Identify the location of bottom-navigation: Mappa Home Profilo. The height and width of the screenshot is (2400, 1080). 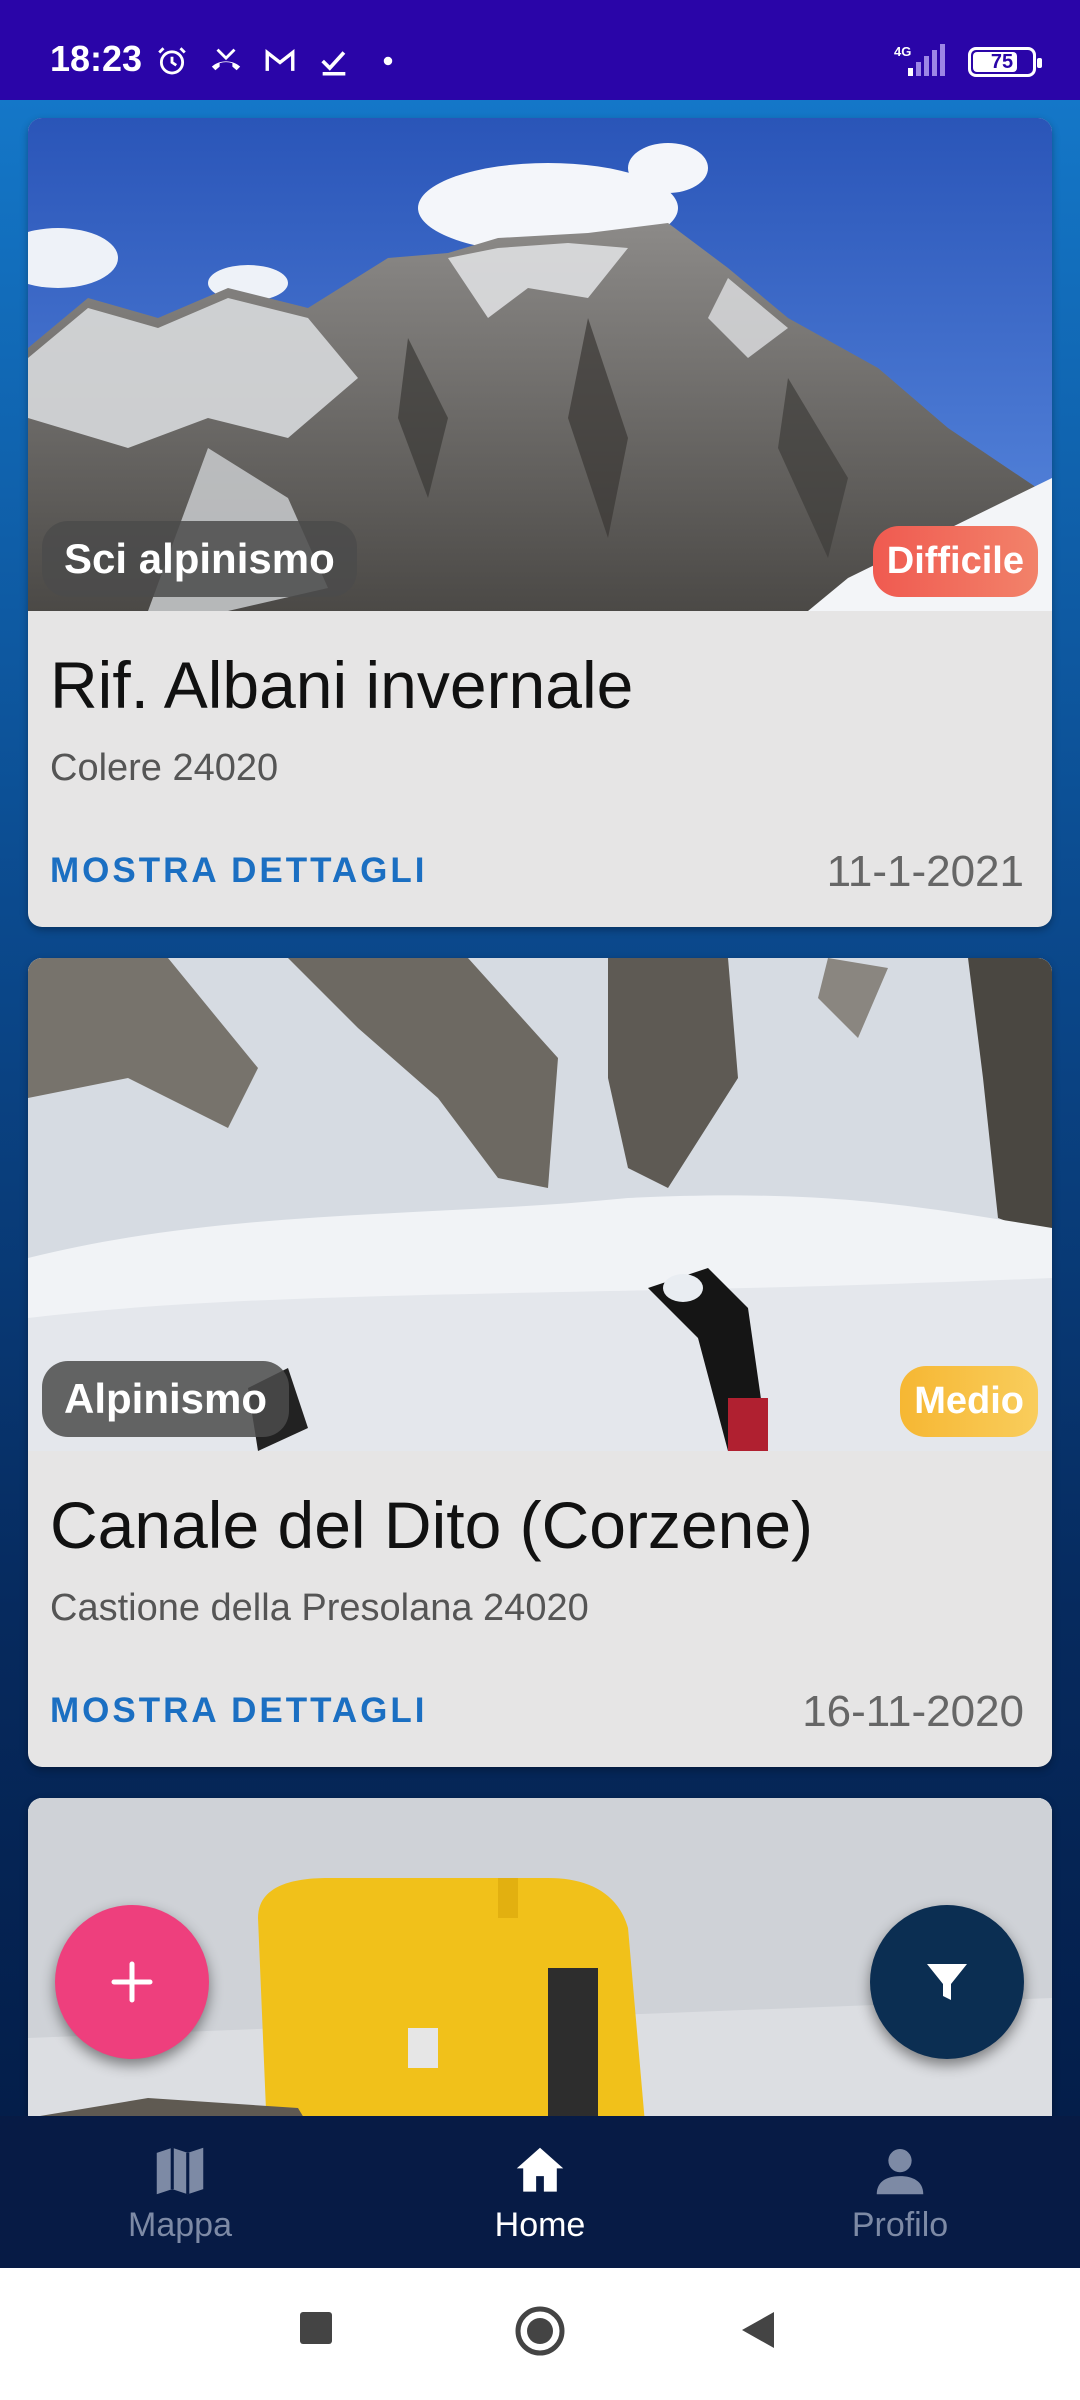
(540, 2192).